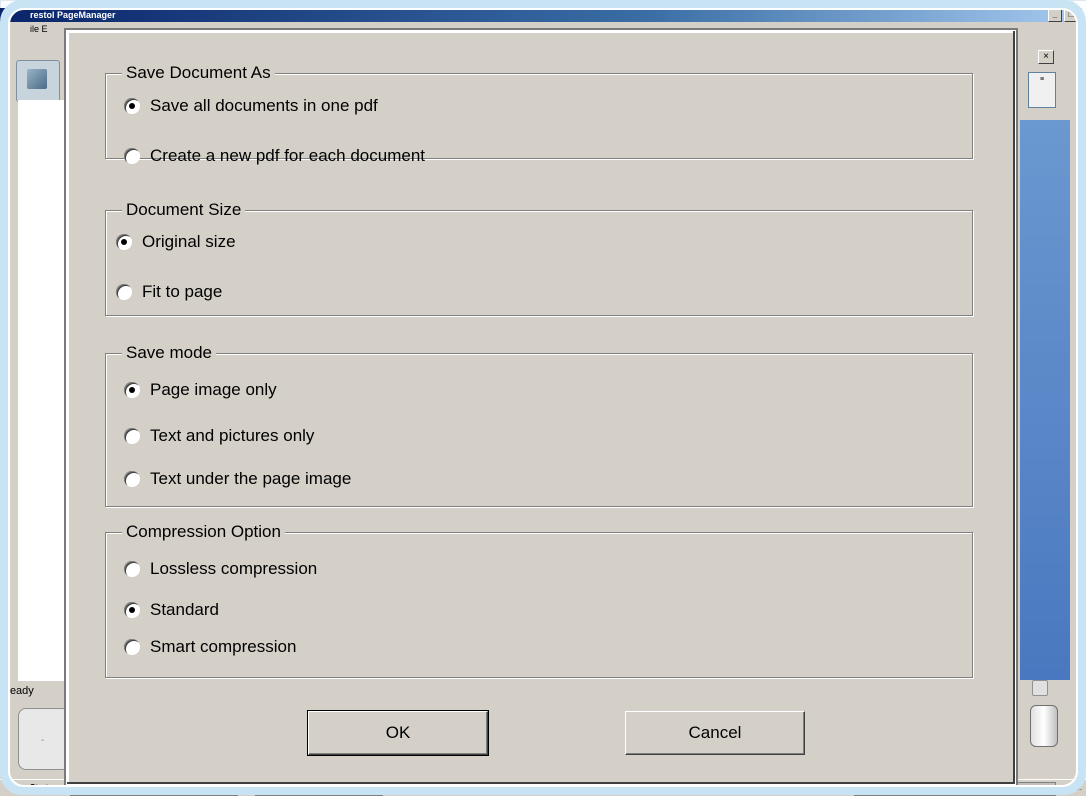 The width and height of the screenshot is (1086, 796). I want to click on radio-save-all-one-pdf: Save all documents in one pdf, so click(251, 106).